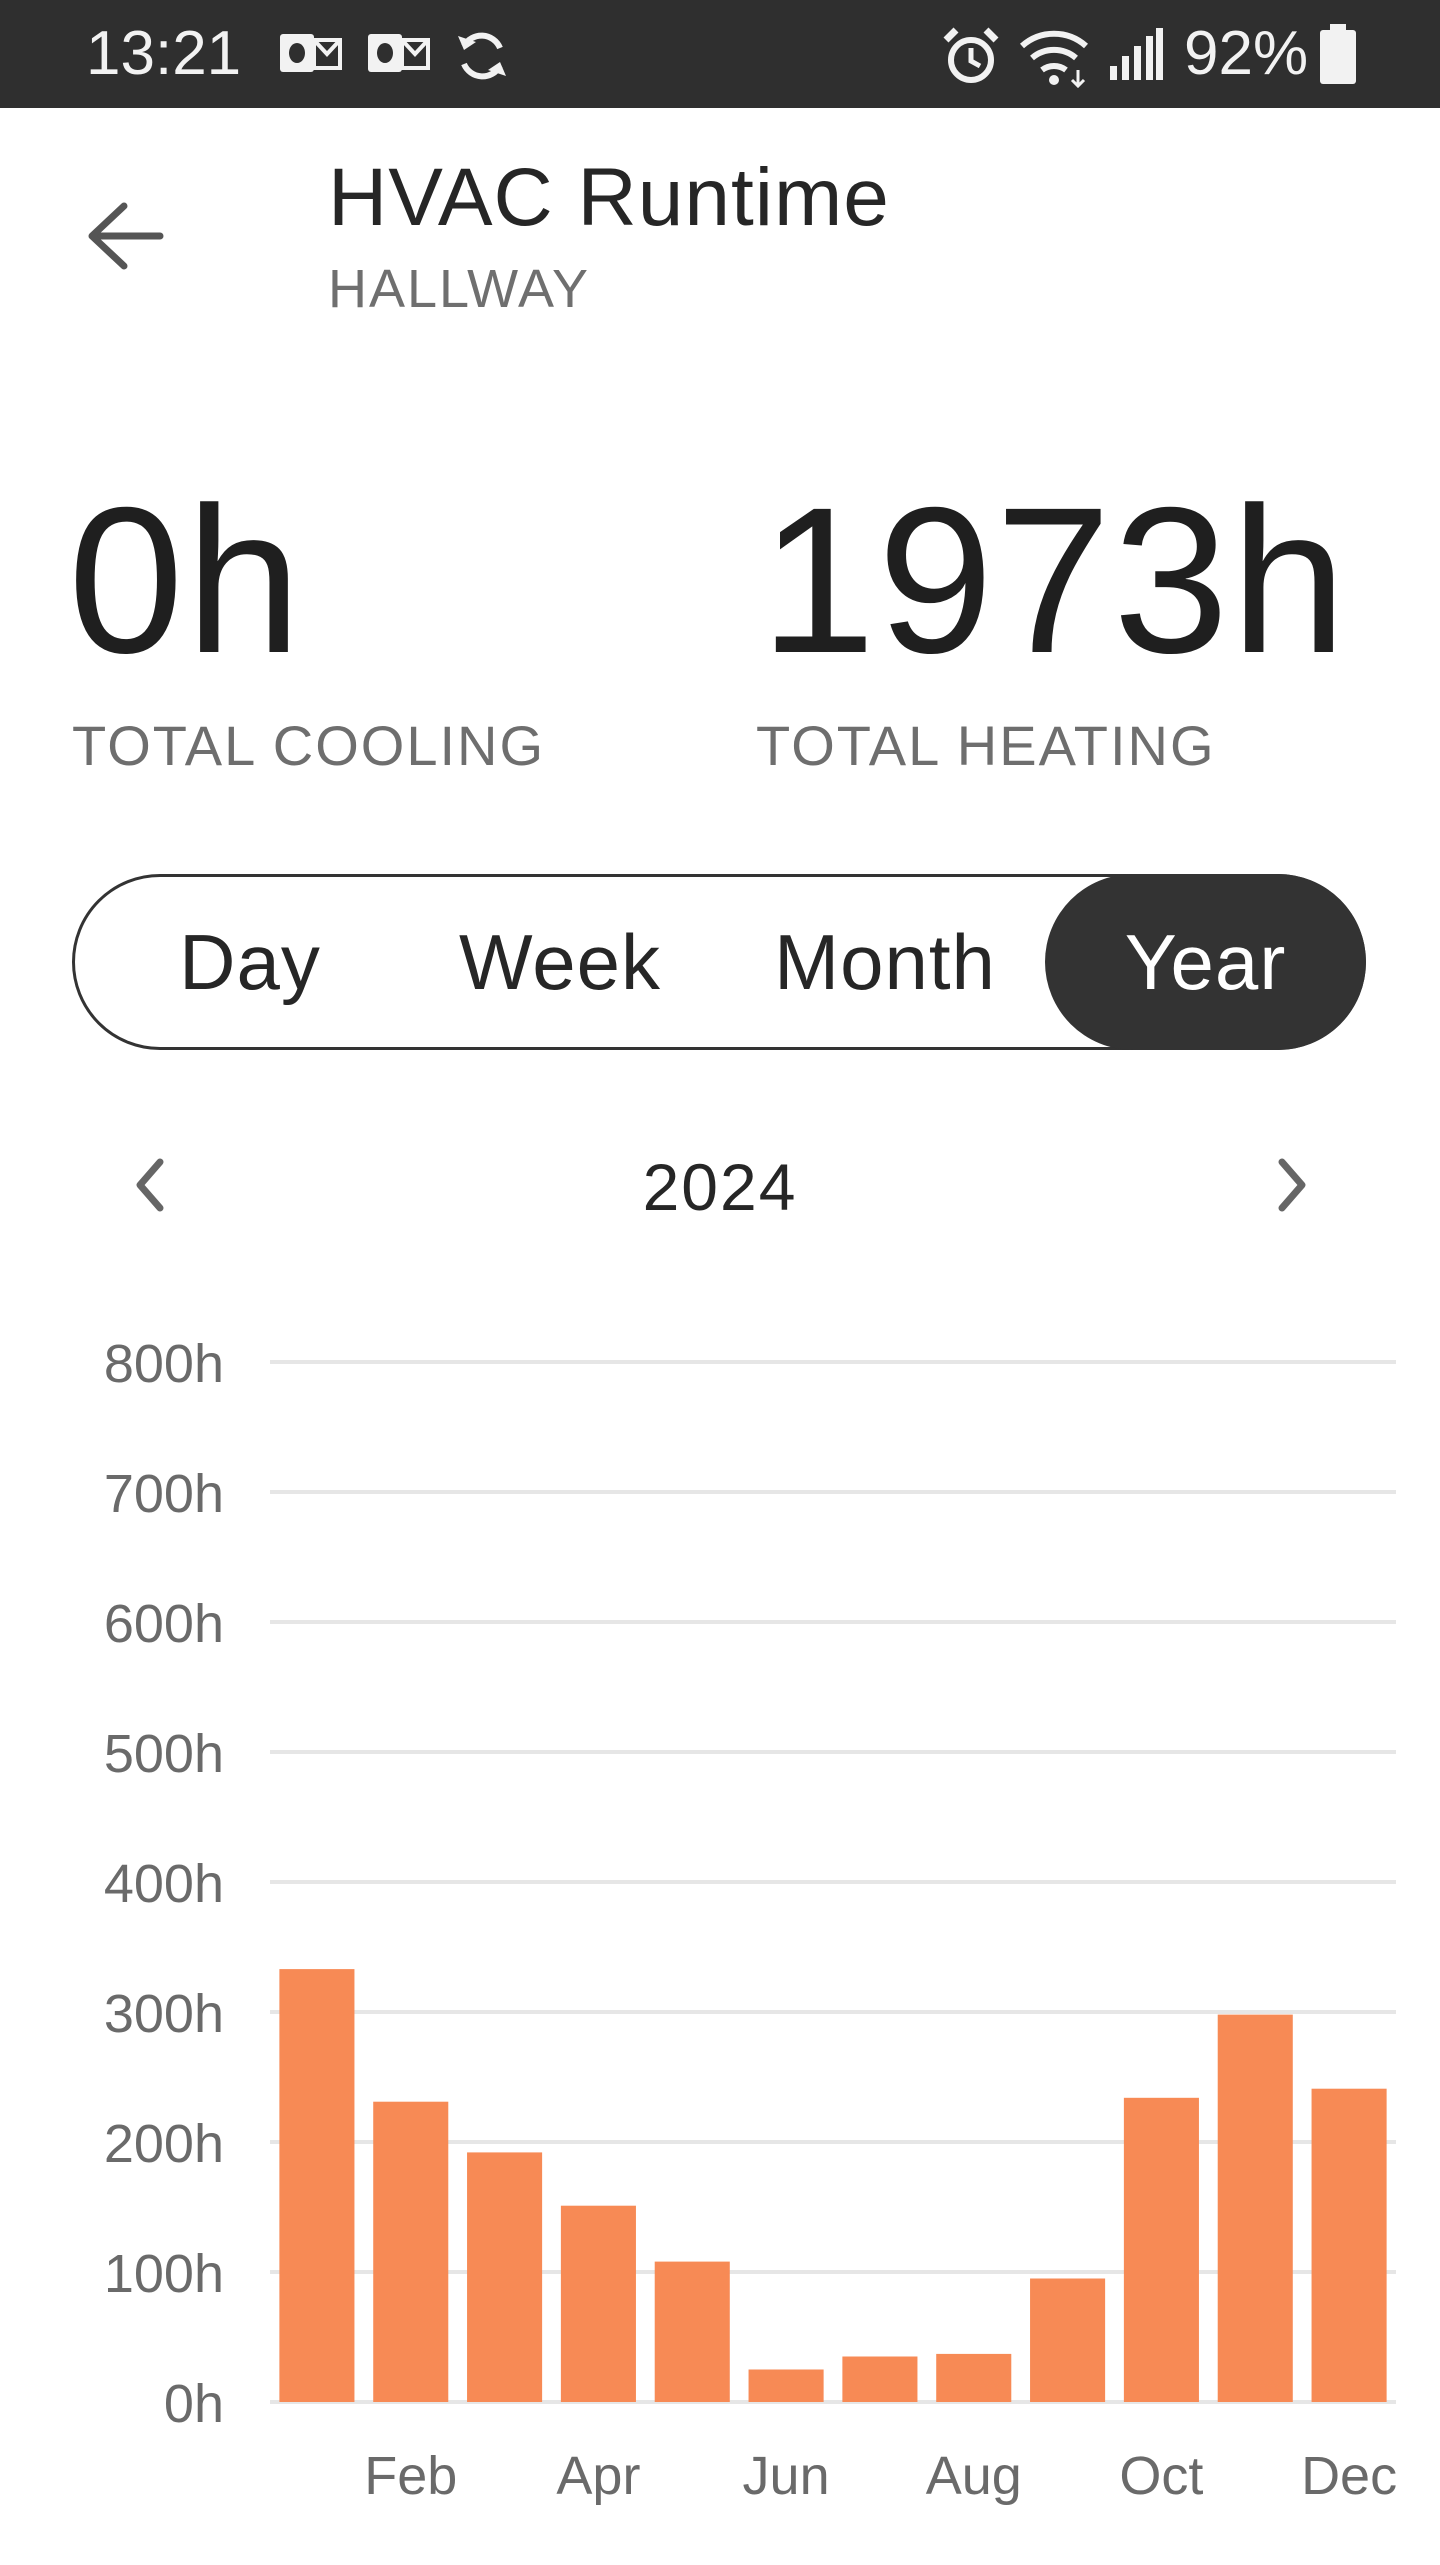  Describe the element at coordinates (971, 55) in the screenshot. I see `alarm-icon` at that location.